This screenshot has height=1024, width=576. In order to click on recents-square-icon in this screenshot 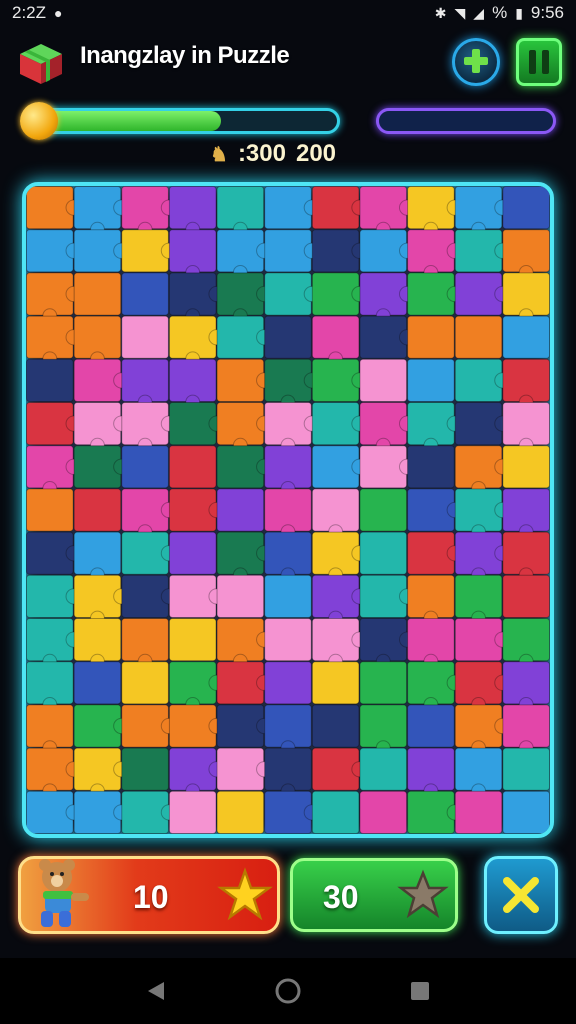, I will do `click(420, 991)`.